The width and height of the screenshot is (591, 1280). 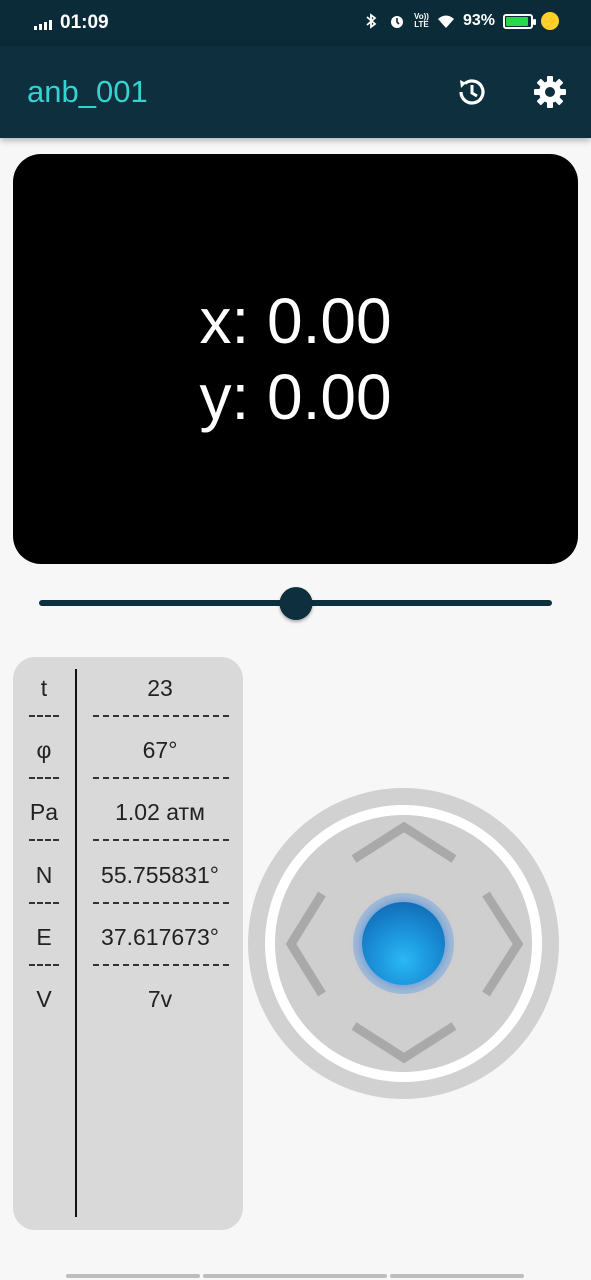 I want to click on settings-button, so click(x=550, y=92).